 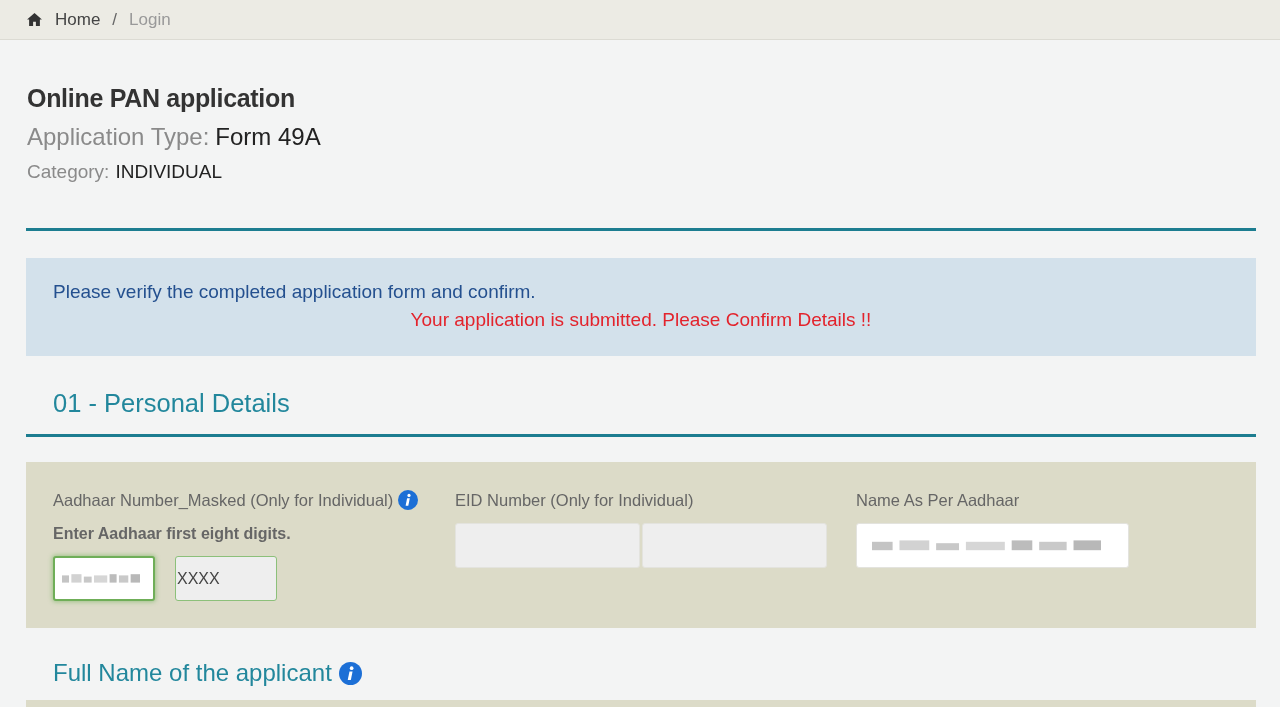 I want to click on subsection-heading: Full Name of the applicant, so click(x=192, y=673).